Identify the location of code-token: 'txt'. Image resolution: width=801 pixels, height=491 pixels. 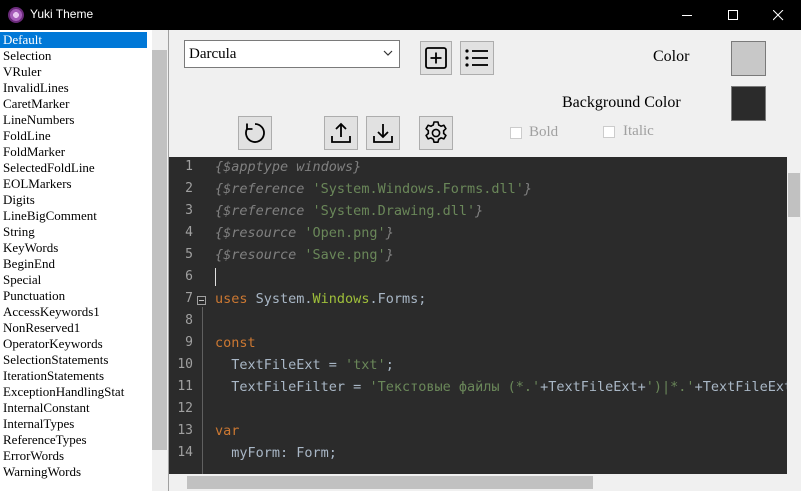
(365, 365).